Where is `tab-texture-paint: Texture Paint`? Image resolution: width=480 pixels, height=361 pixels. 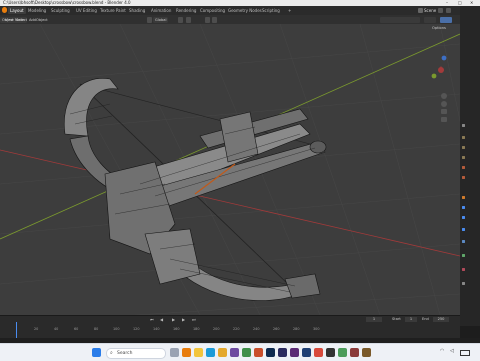 tab-texture-paint: Texture Paint is located at coordinates (113, 10).